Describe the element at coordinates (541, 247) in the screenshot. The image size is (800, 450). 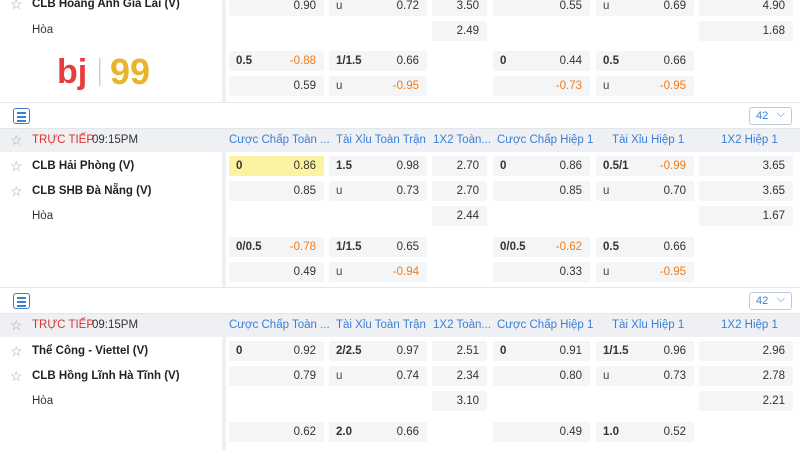
I see `odds-cell: 0/0.5 -0.62` at that location.